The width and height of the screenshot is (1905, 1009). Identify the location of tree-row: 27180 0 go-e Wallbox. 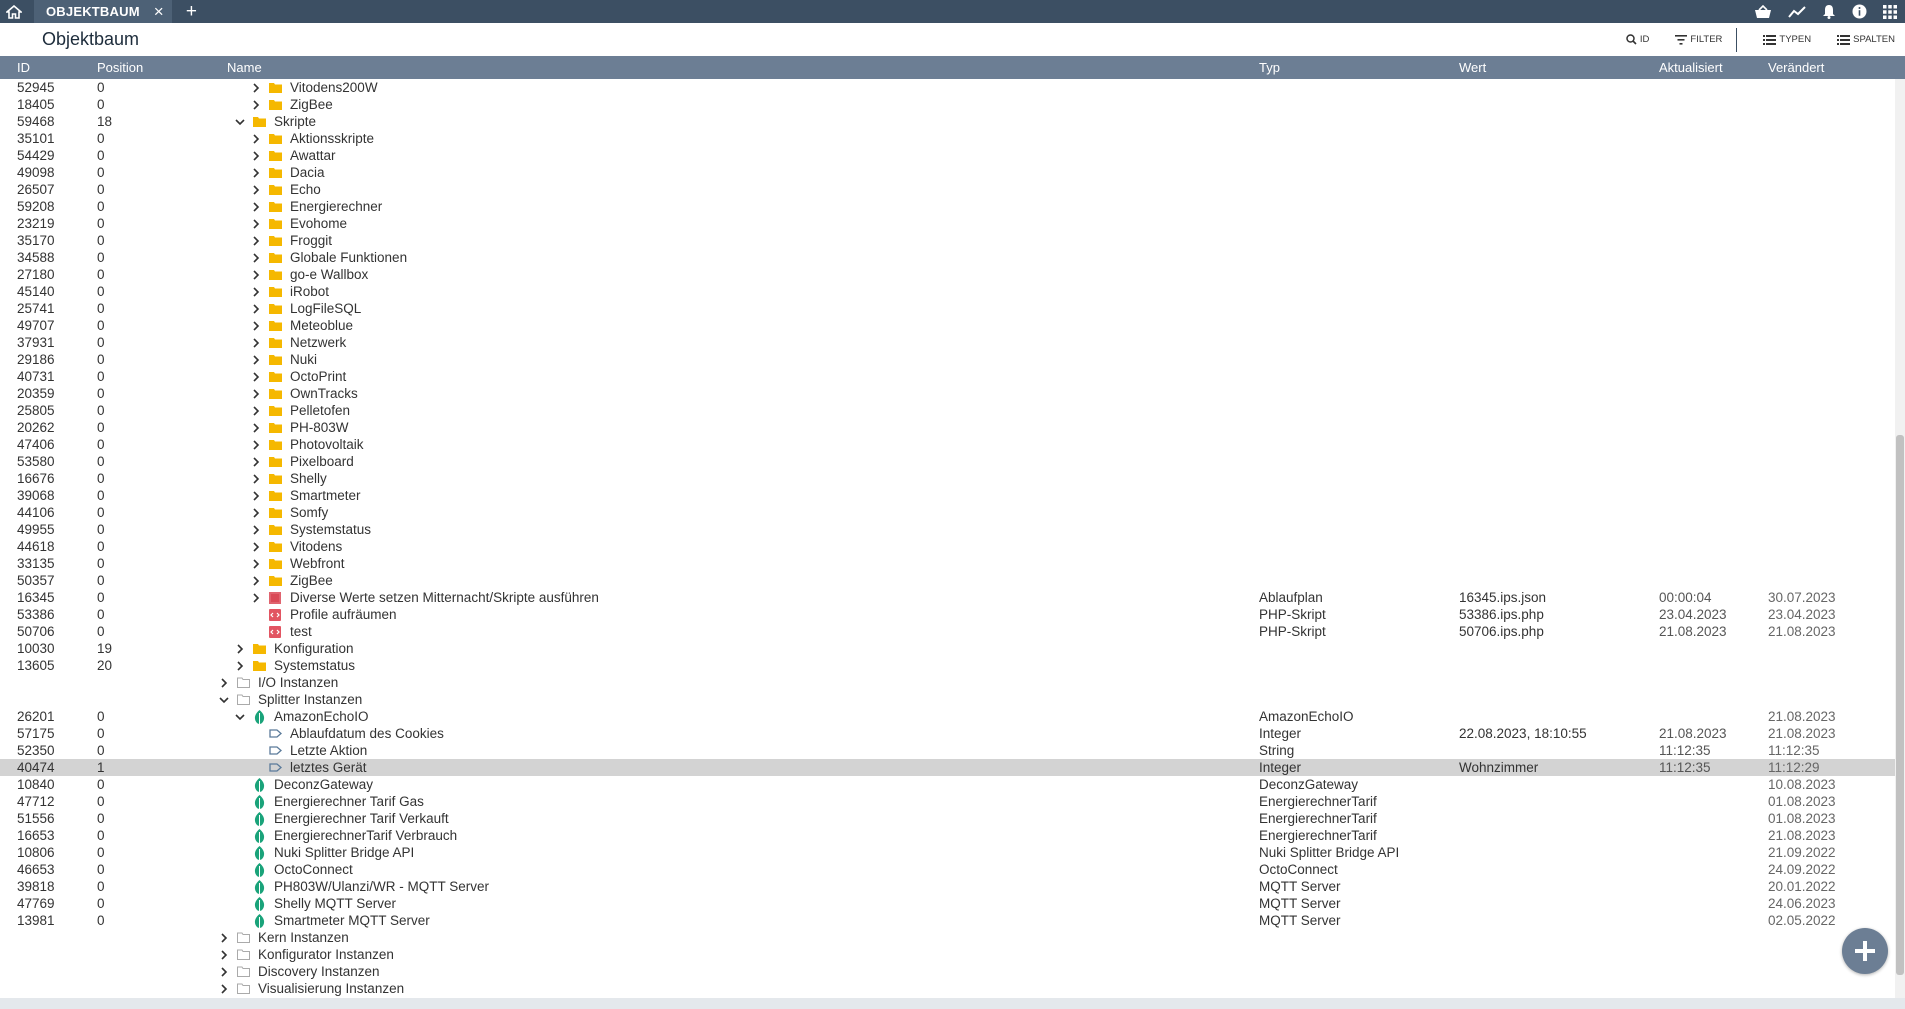
(947, 274).